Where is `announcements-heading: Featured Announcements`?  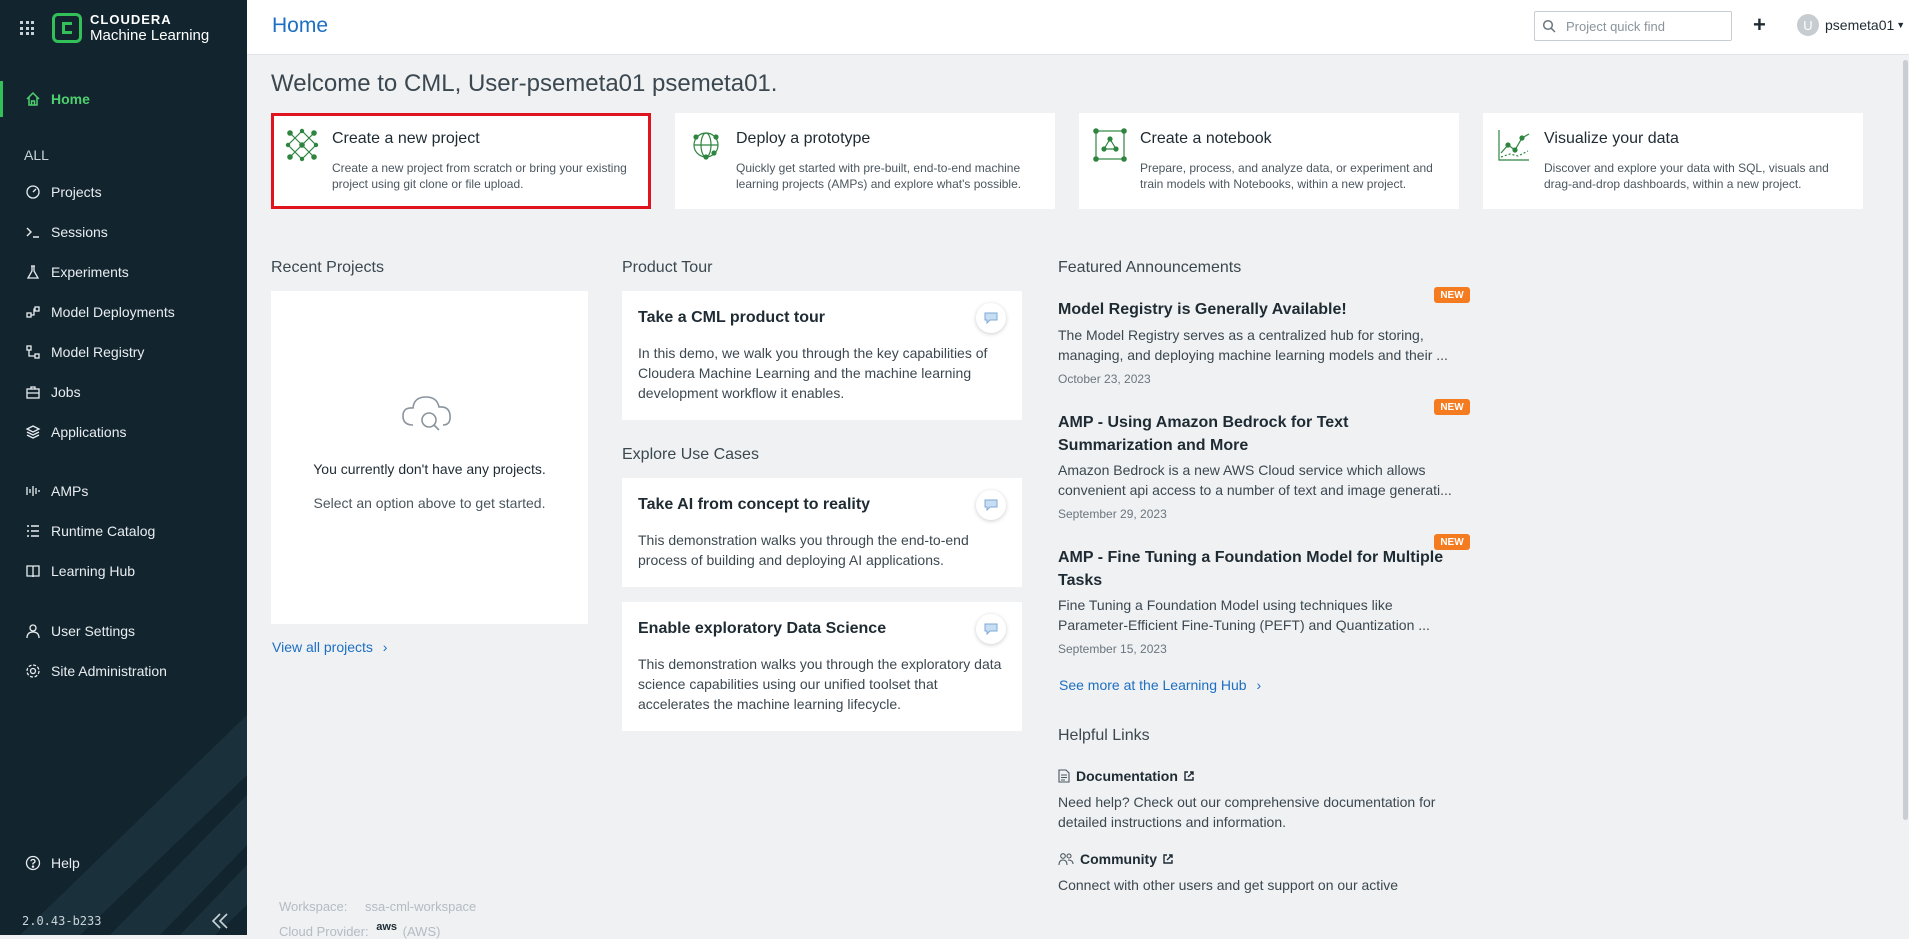 announcements-heading: Featured Announcements is located at coordinates (1150, 267).